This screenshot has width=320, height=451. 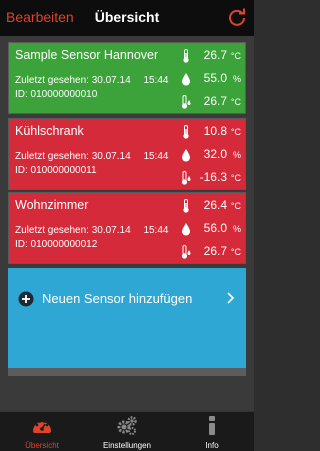 I want to click on humidity-reading: 56.0 %, so click(x=211, y=229).